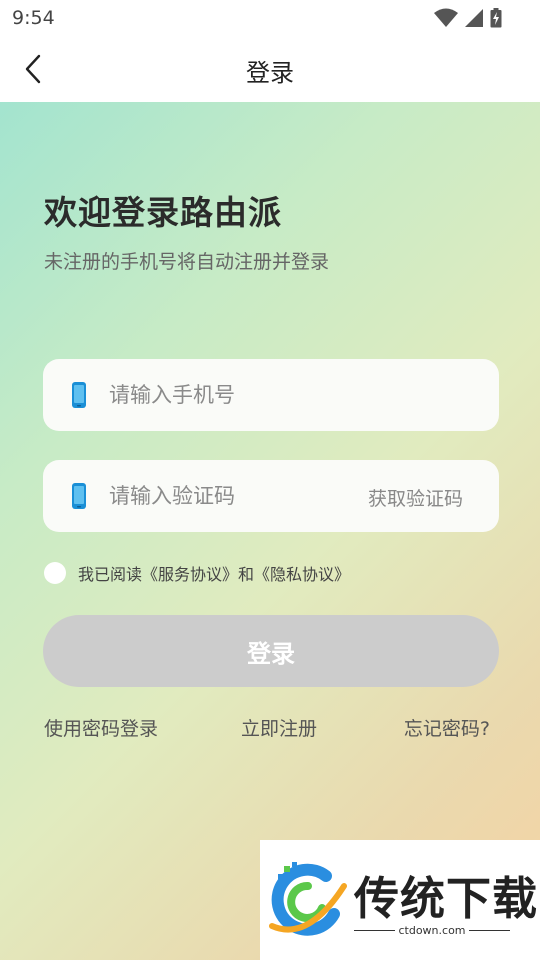 Image resolution: width=540 pixels, height=960 pixels. What do you see at coordinates (270, 18) in the screenshot?
I see `status-bar: 9:54` at bounding box center [270, 18].